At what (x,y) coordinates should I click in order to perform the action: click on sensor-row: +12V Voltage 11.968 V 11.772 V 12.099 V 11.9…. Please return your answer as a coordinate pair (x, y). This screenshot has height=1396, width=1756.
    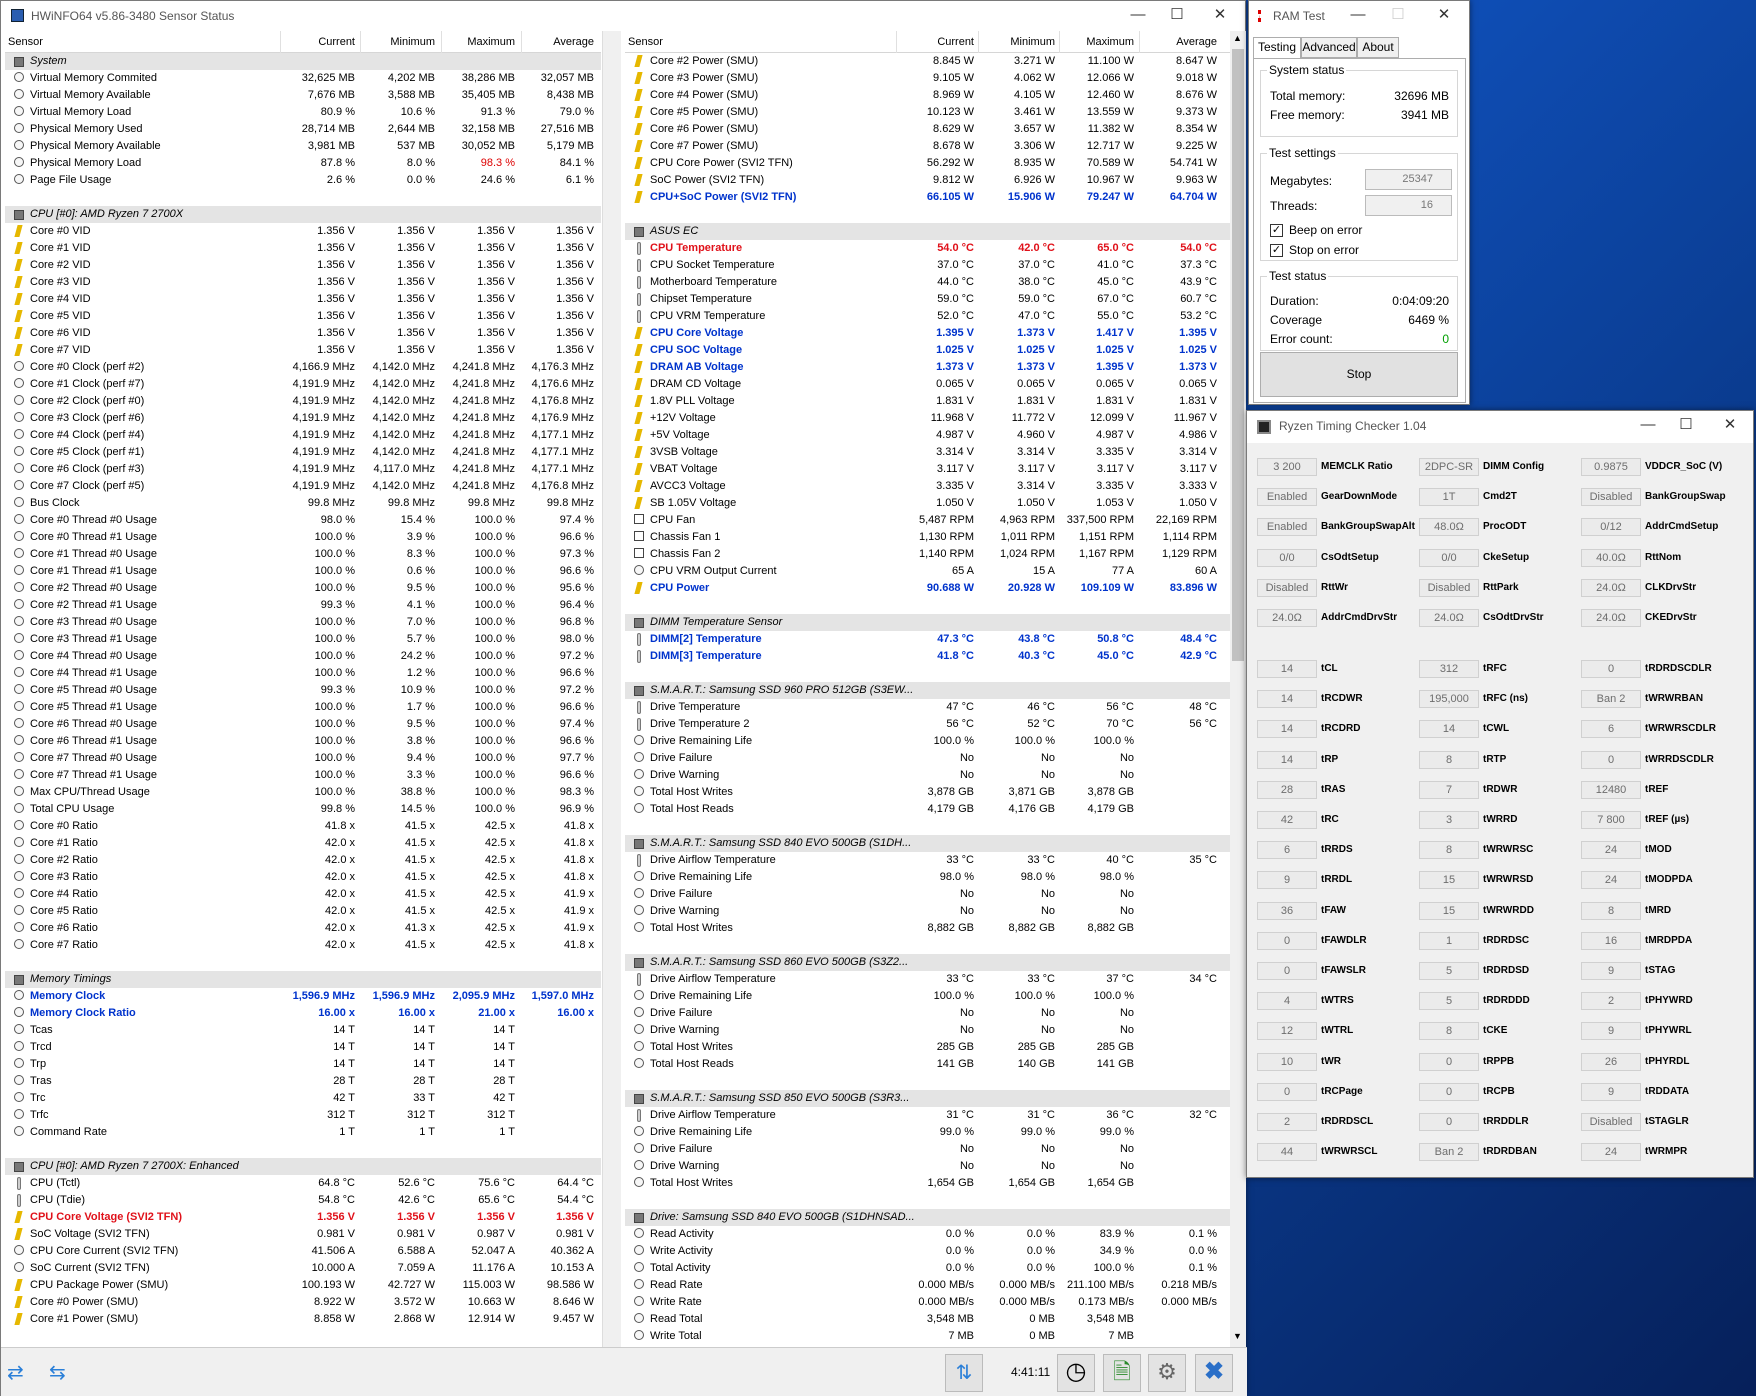
    Looking at the image, I should click on (927, 418).